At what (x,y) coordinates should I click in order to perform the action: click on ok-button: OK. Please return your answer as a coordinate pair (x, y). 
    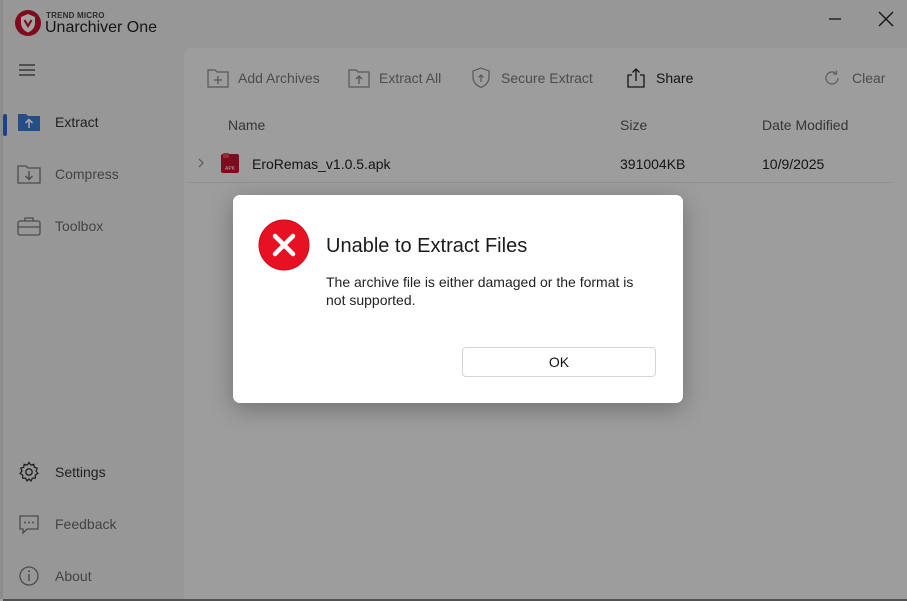
    Looking at the image, I should click on (559, 362).